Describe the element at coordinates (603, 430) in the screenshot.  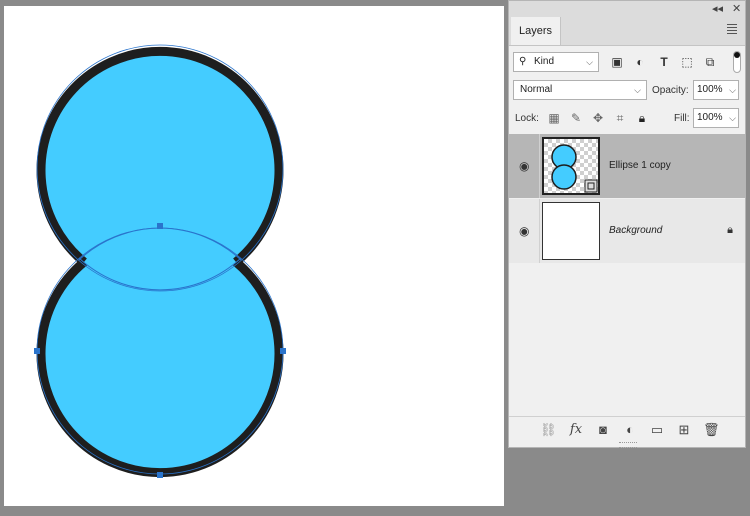
I see `add-mask-icon: ◙` at that location.